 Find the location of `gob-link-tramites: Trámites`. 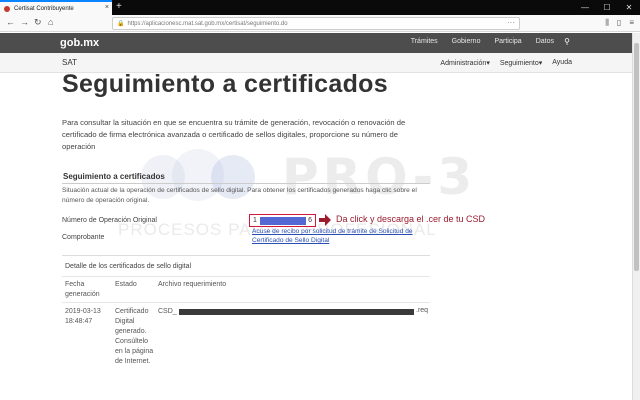

gob-link-tramites: Trámites is located at coordinates (424, 41).